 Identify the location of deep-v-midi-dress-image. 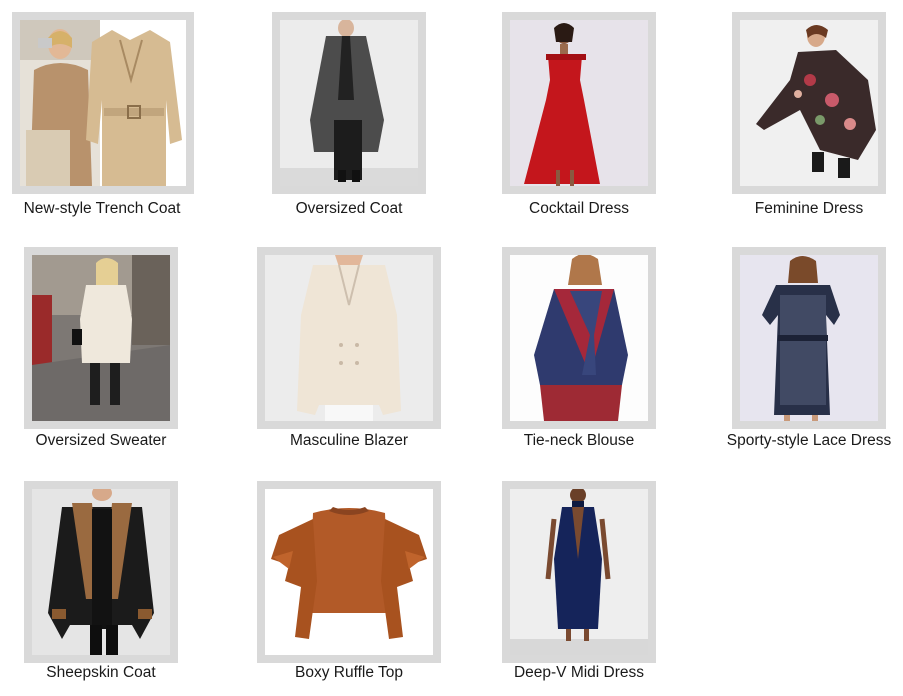
(579, 572).